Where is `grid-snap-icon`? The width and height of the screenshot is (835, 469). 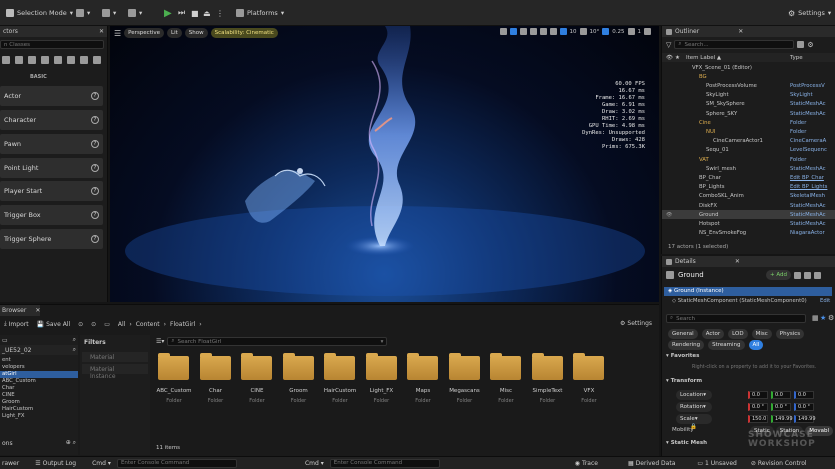
grid-snap-icon is located at coordinates (563, 31).